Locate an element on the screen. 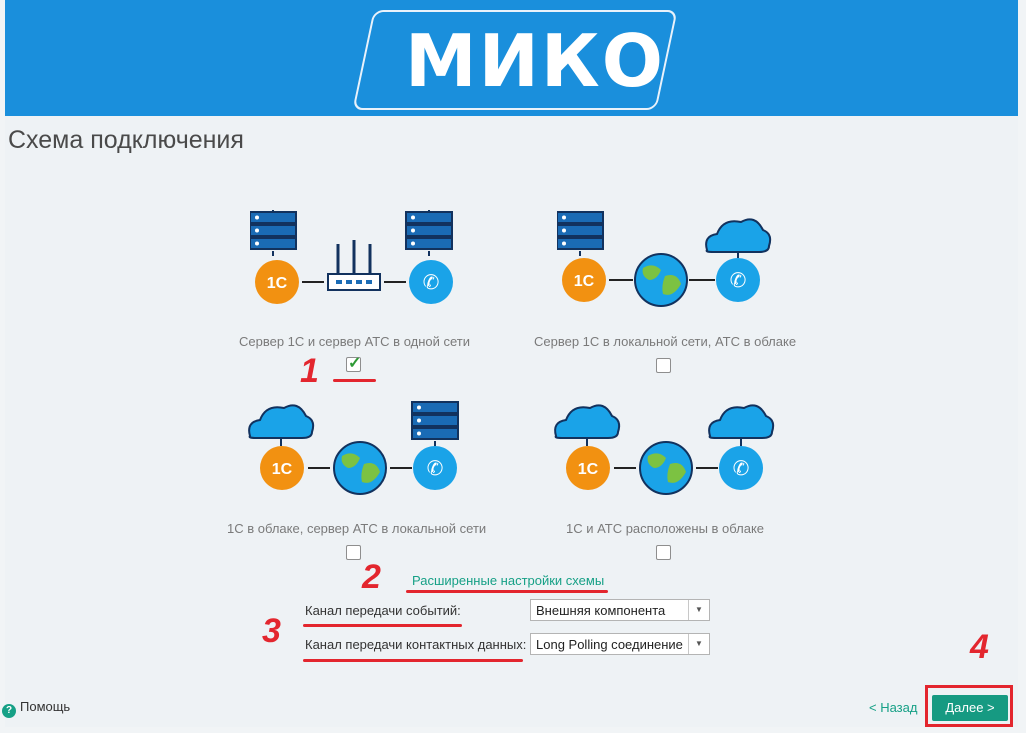  annotation-number: 4 is located at coordinates (979, 647).